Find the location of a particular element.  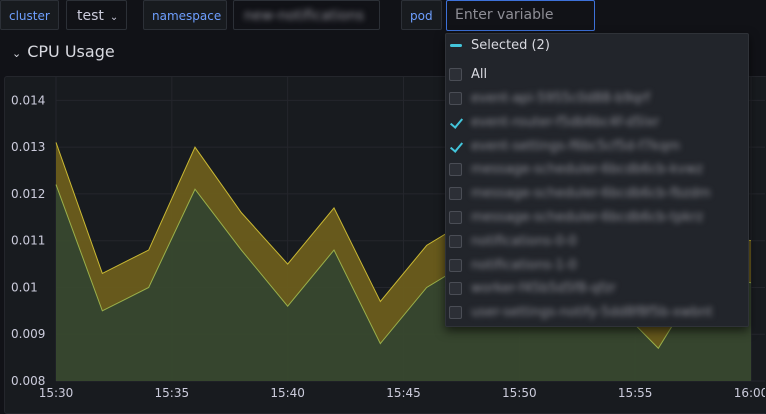

selected-toggle-option: Selected (2) is located at coordinates (597, 46).